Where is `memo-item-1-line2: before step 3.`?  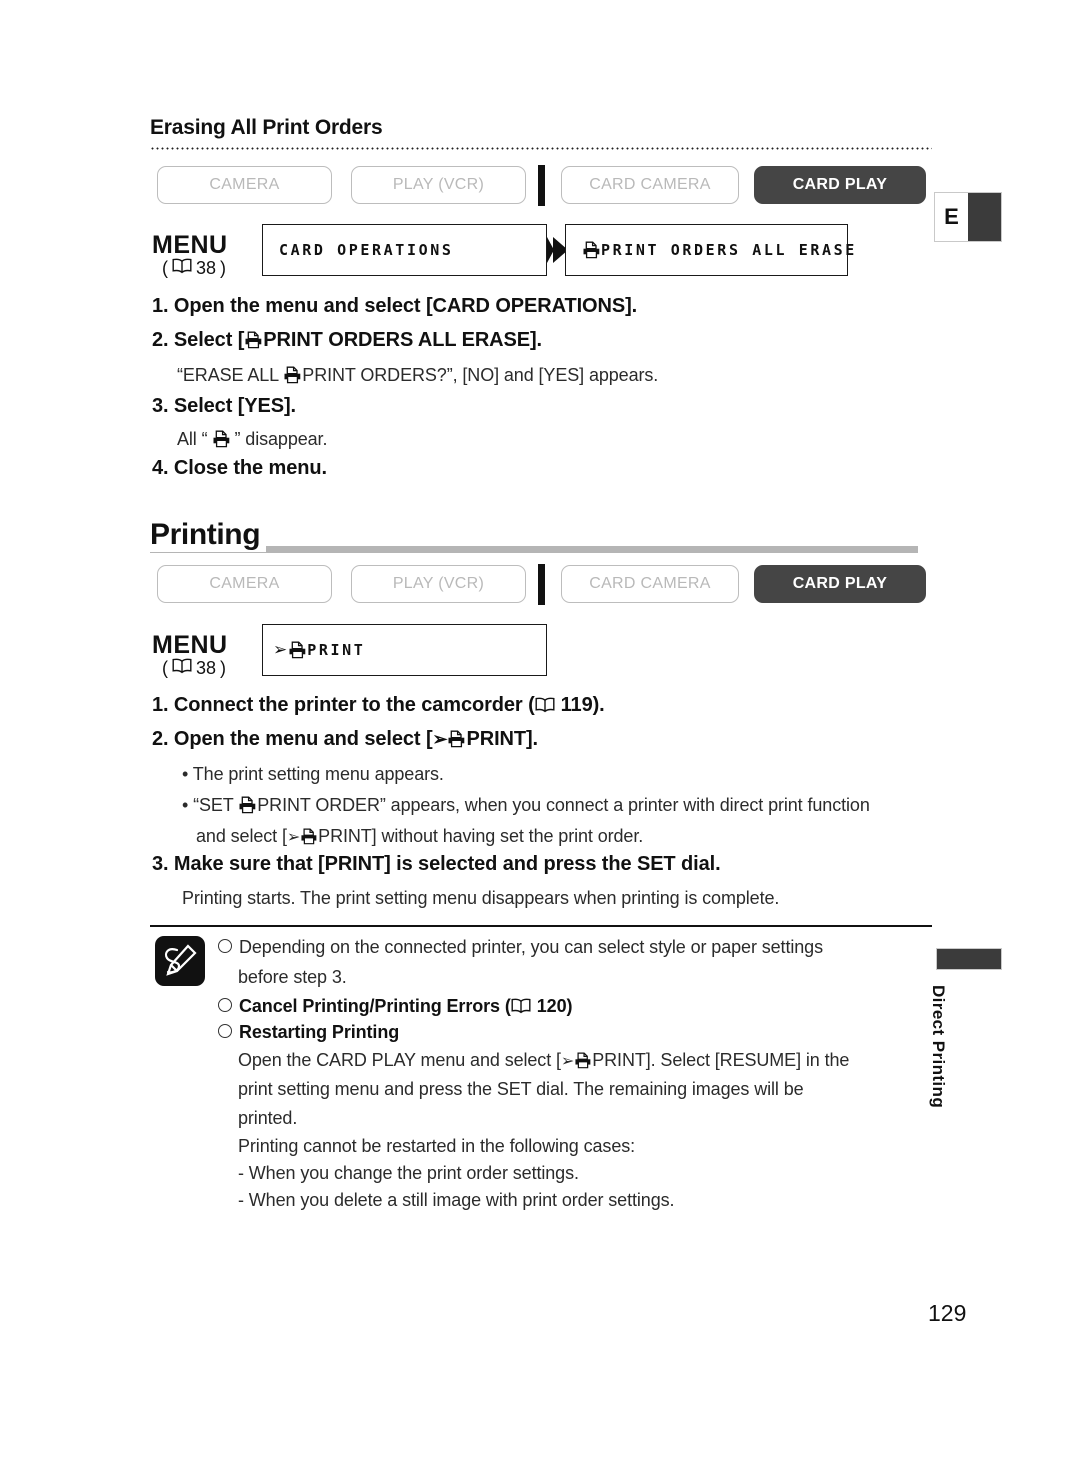
memo-item-1-line2: before step 3. is located at coordinates (292, 977).